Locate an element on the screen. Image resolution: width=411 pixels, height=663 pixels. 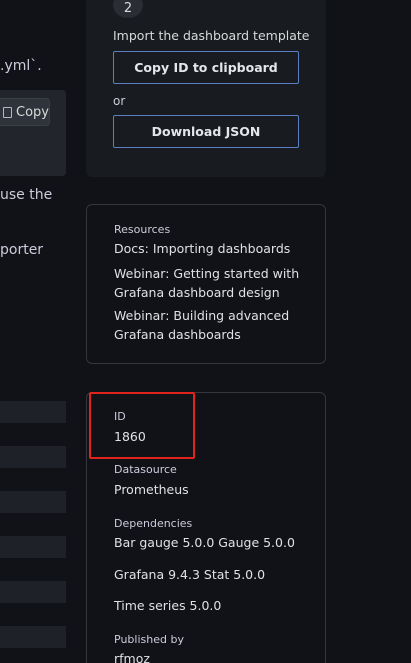
resources-heading: Resources is located at coordinates (142, 229).